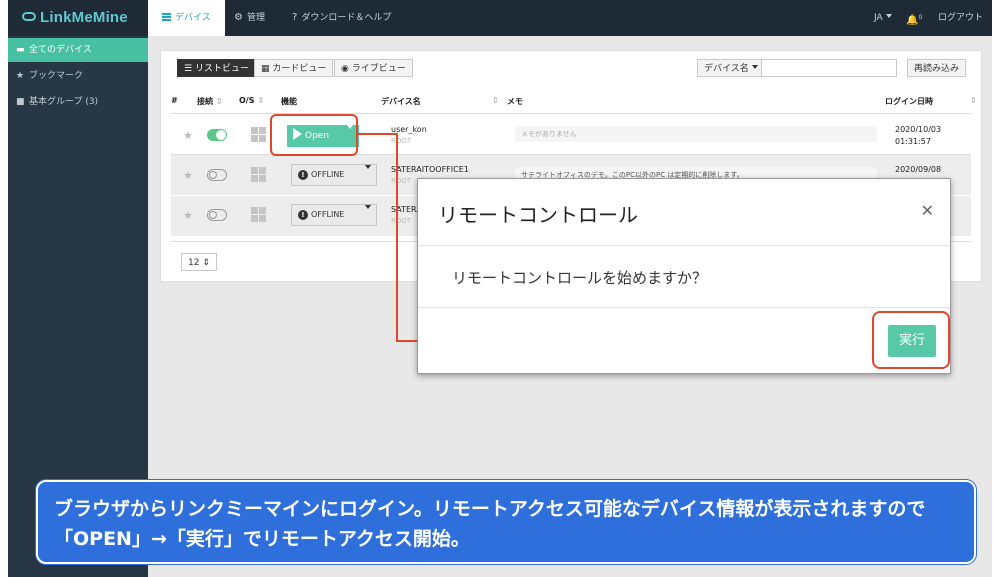 The image size is (1000, 577). Describe the element at coordinates (56, 76) in the screenshot. I see `sidebar-item-label: ブックマーク` at that location.